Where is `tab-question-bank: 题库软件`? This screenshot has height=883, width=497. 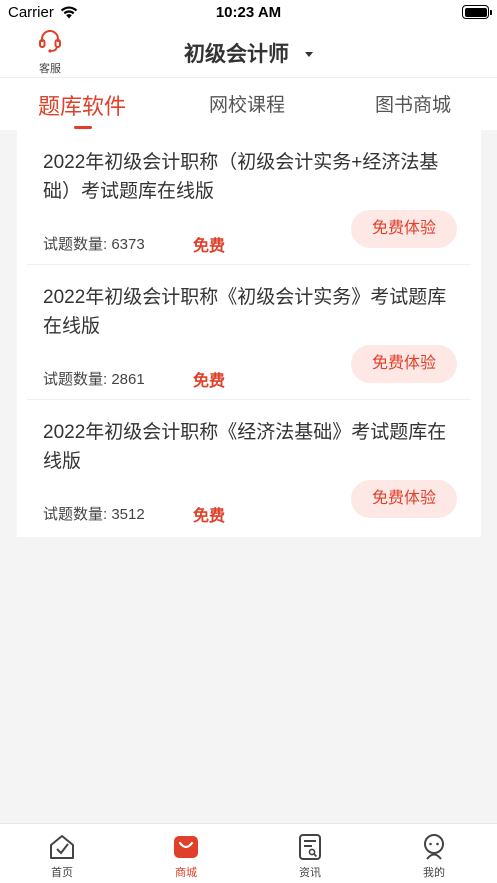 tab-question-bank: 题库软件 is located at coordinates (82, 105).